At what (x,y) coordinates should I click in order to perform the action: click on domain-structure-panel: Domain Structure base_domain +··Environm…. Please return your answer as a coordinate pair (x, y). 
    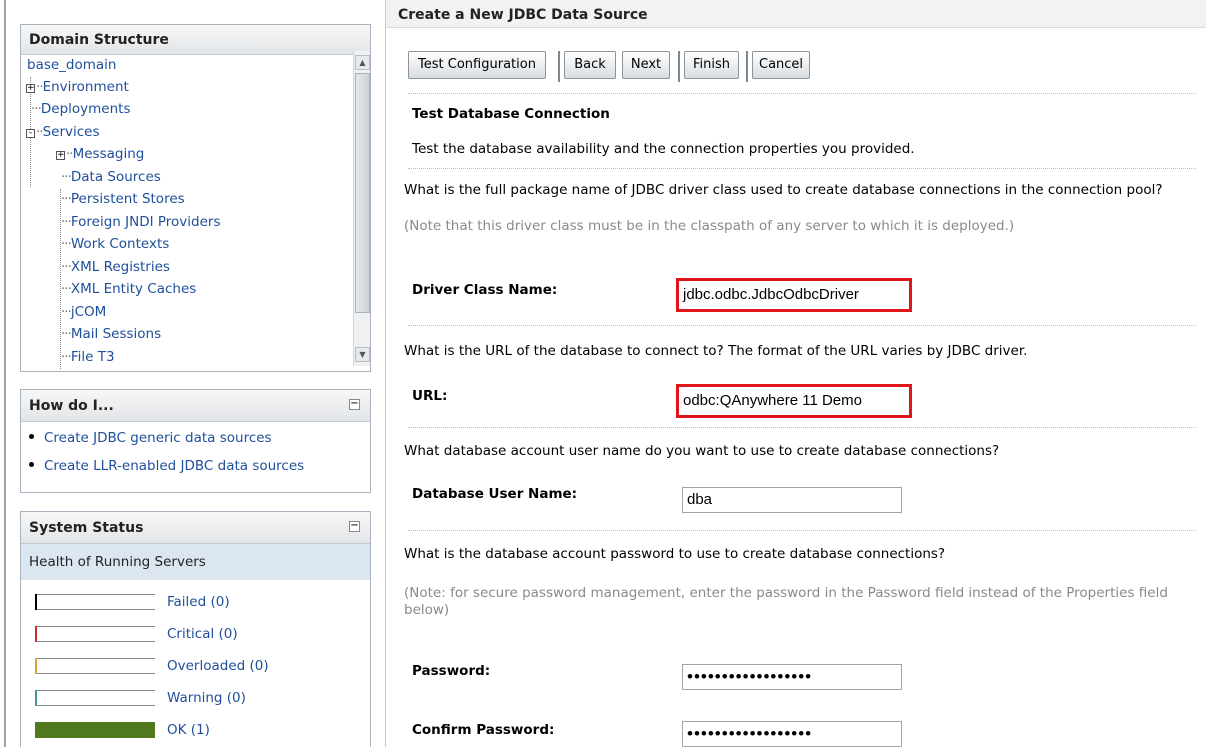
    Looking at the image, I should click on (195, 198).